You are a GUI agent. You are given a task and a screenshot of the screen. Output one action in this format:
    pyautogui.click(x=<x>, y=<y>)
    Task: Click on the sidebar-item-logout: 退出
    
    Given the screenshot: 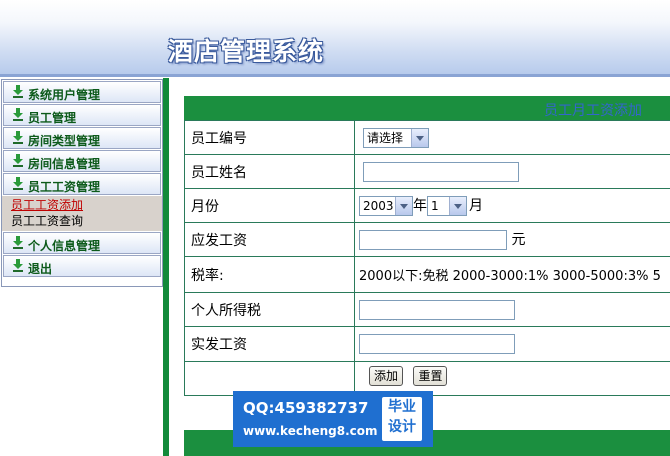 What is the action you would take?
    pyautogui.click(x=82, y=266)
    